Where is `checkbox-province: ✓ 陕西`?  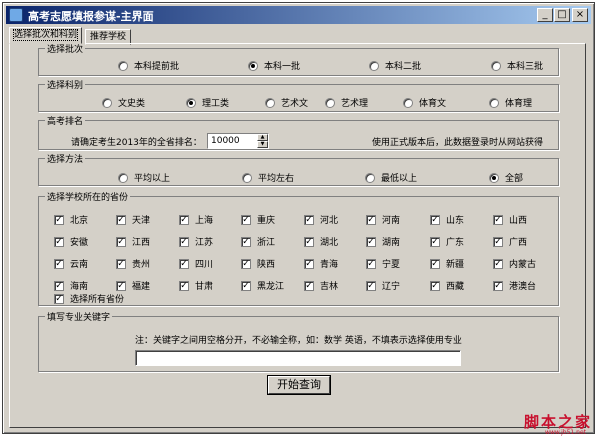 checkbox-province: ✓ 陕西 is located at coordinates (258, 263).